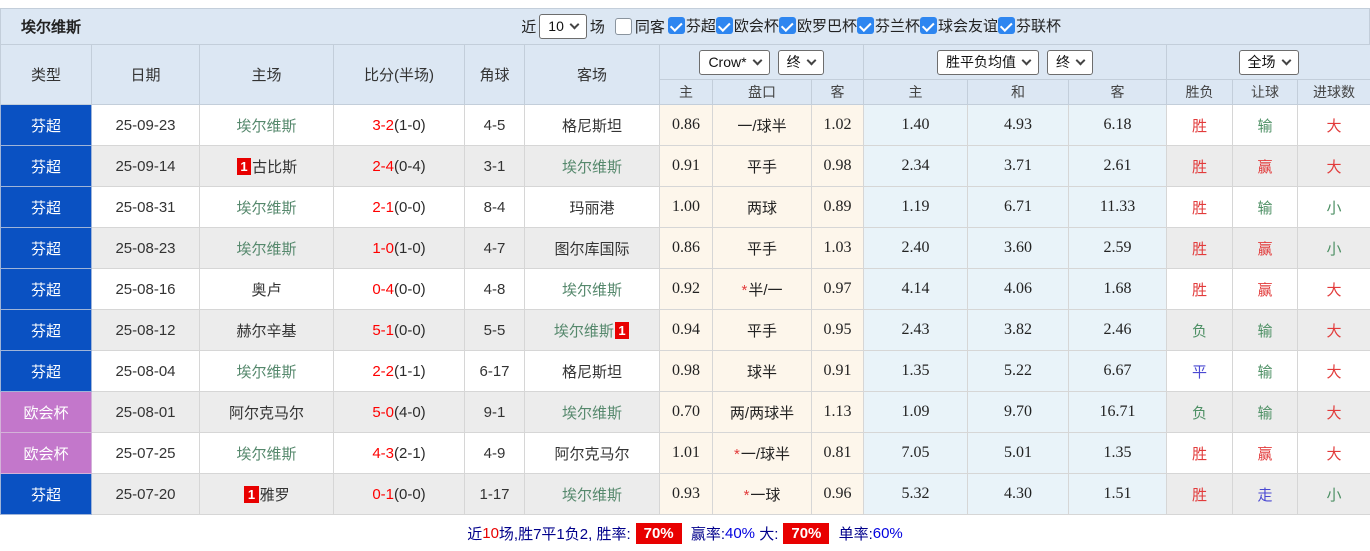 Image resolution: width=1370 pixels, height=551 pixels. Describe the element at coordinates (762, 412) in the screenshot. I see `handicap-cell: 两/两球半` at that location.